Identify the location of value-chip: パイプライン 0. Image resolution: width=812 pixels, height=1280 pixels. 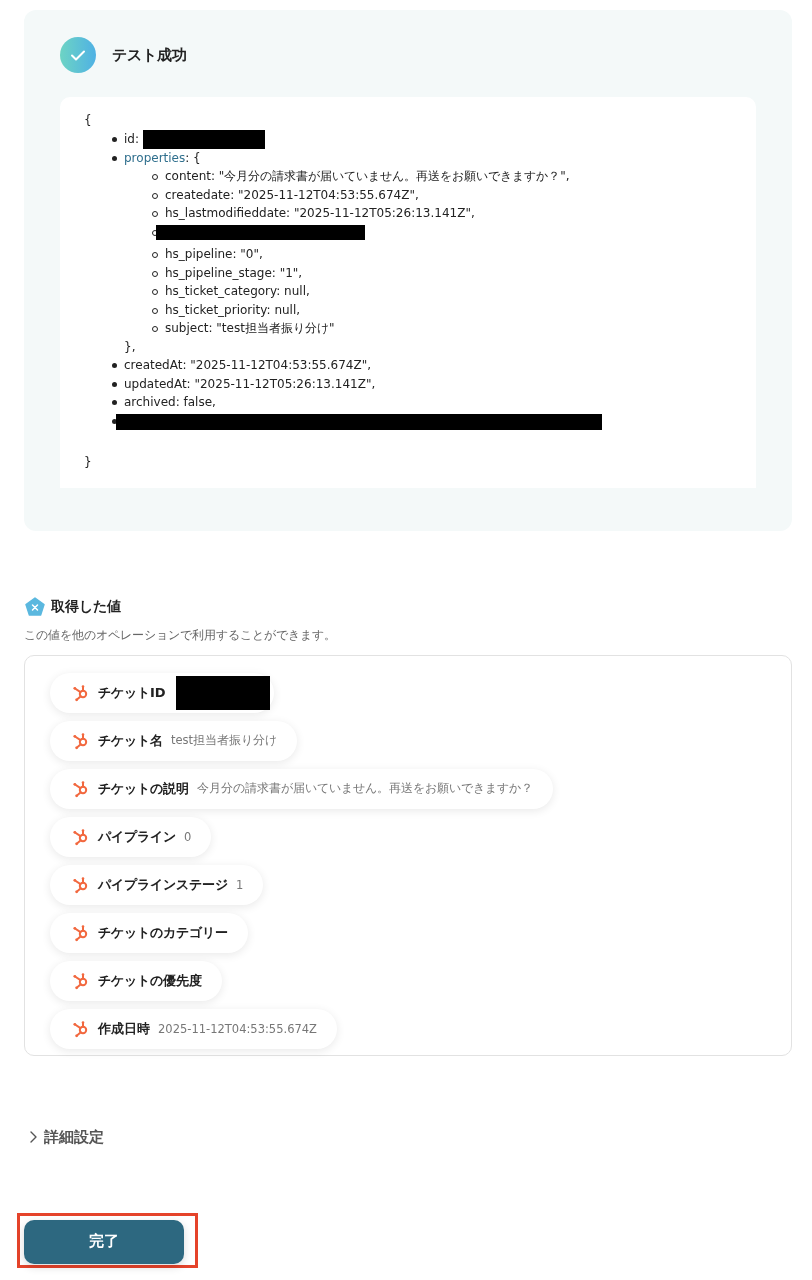
(131, 836).